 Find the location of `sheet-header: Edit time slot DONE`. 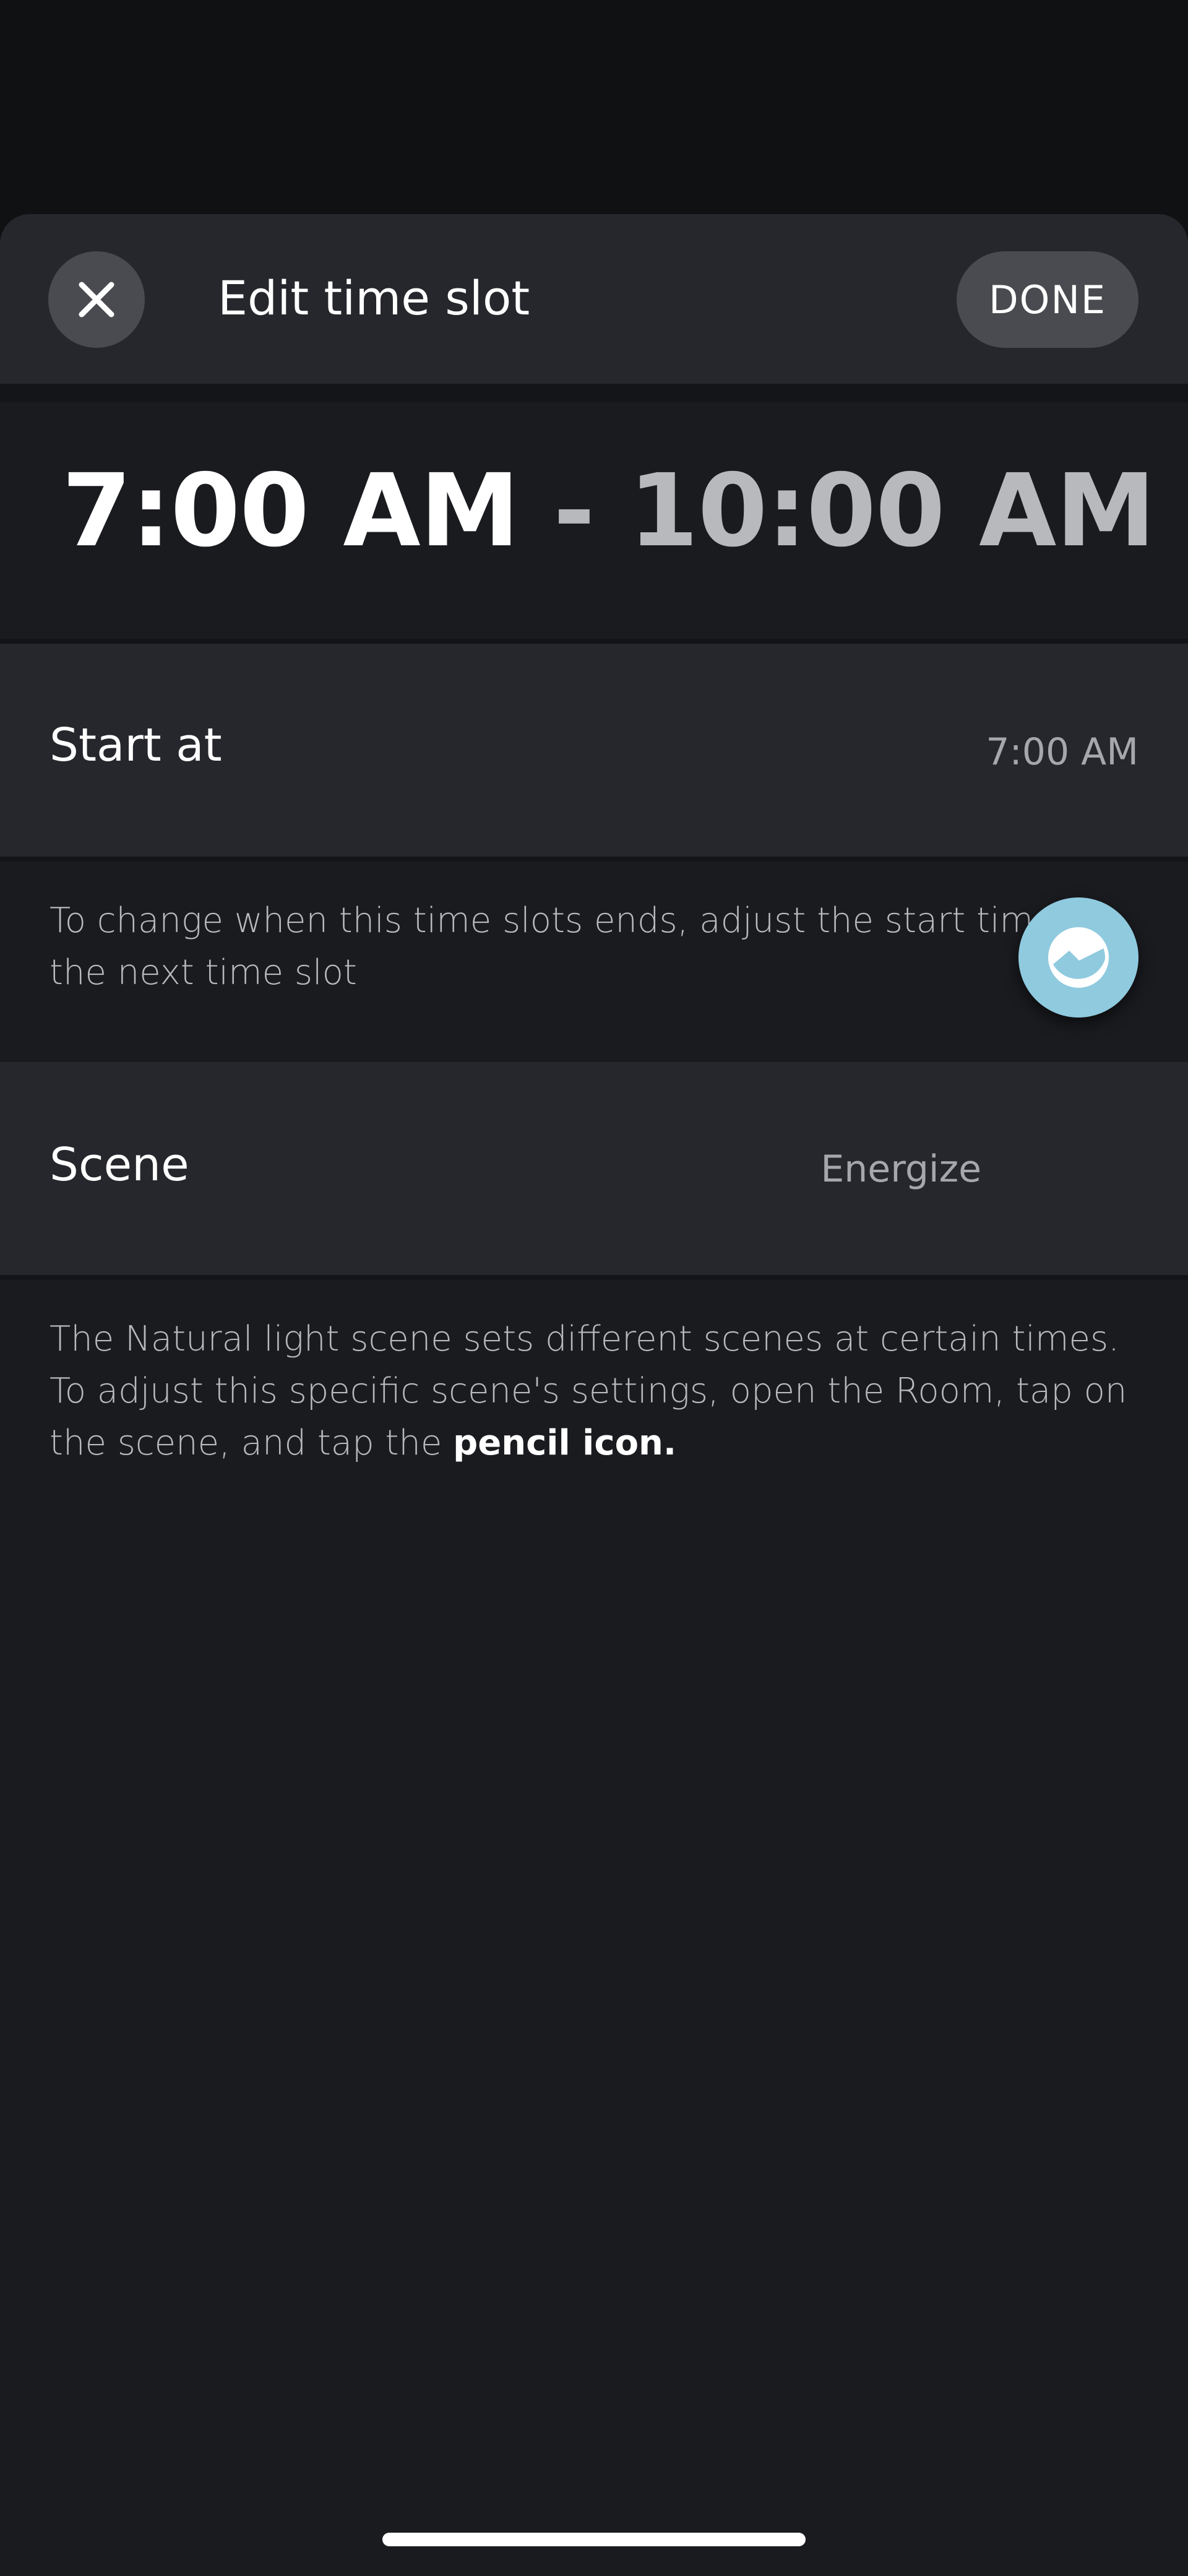

sheet-header: Edit time slot DONE is located at coordinates (594, 299).